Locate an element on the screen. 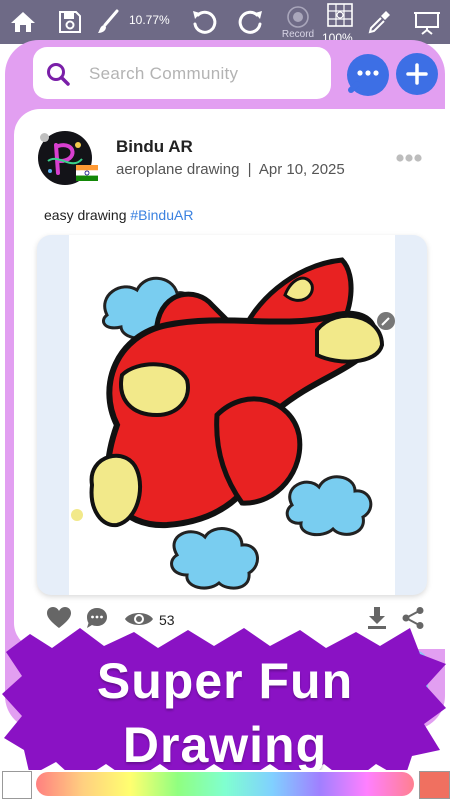  caption-hashtag: #BinduAR is located at coordinates (161, 215).